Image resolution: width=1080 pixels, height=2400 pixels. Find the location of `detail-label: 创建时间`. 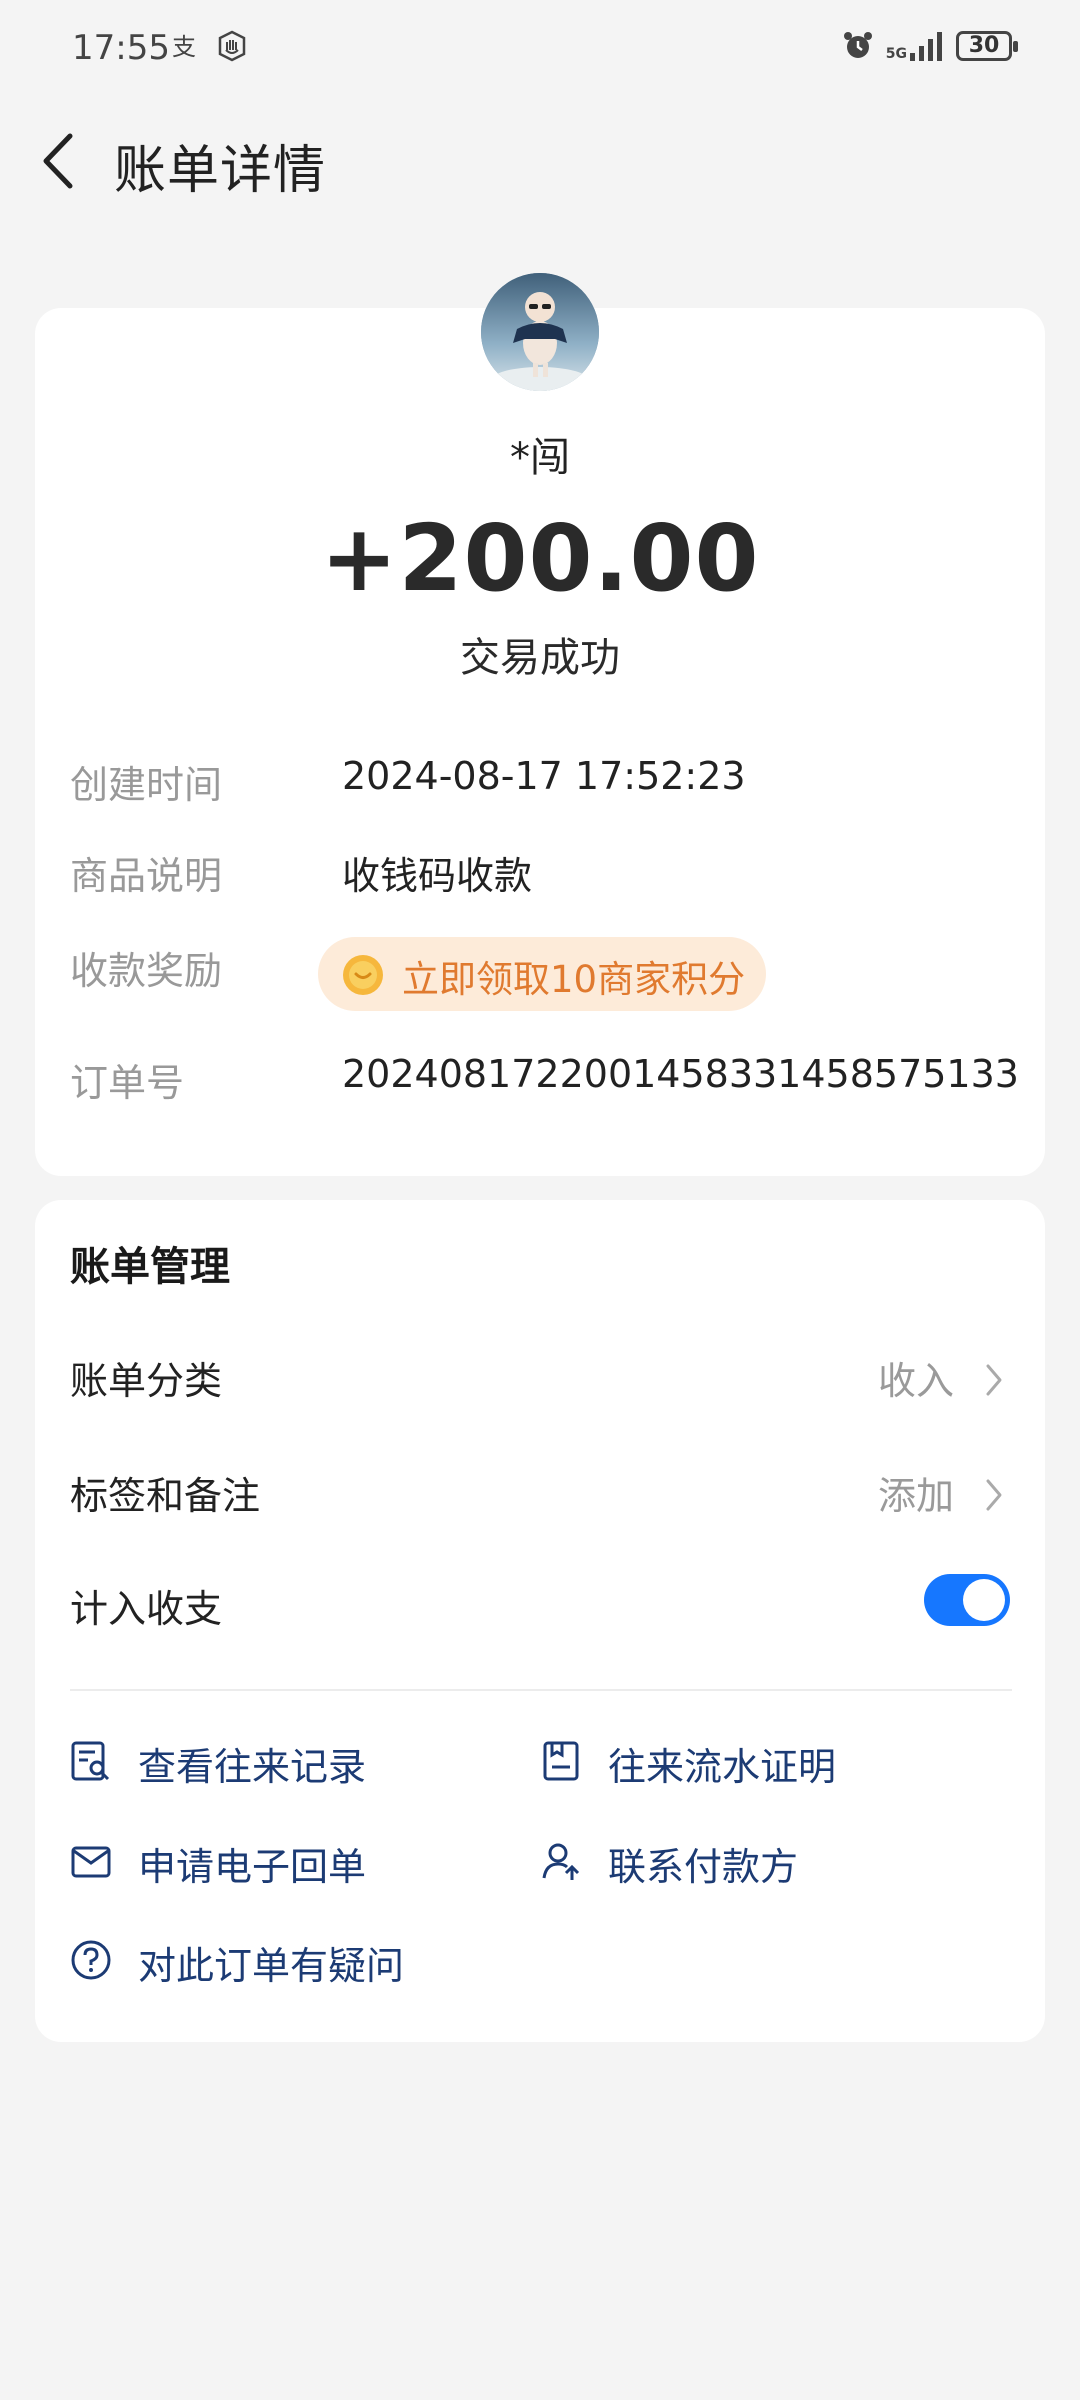

detail-label: 创建时间 is located at coordinates (146, 785).